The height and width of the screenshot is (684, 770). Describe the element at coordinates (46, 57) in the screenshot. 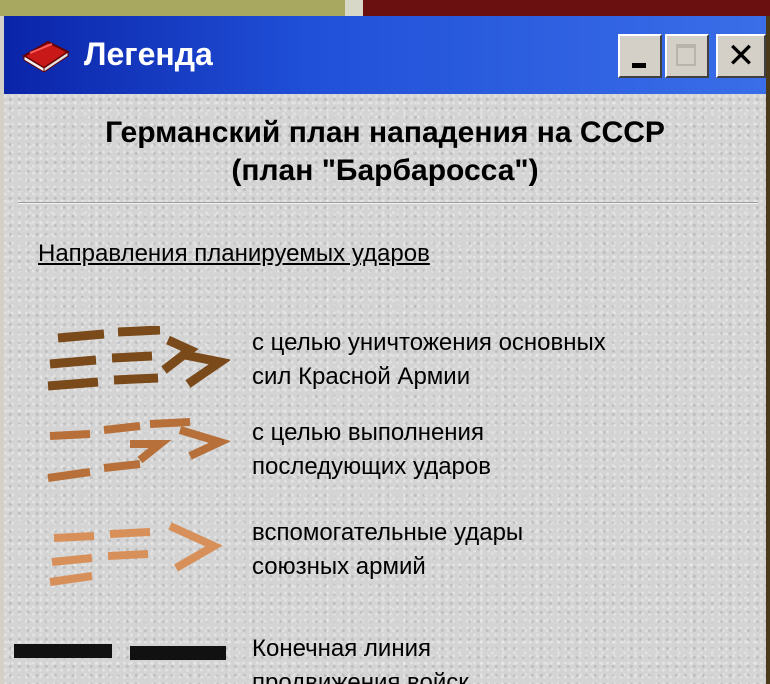

I see `book-icon` at that location.